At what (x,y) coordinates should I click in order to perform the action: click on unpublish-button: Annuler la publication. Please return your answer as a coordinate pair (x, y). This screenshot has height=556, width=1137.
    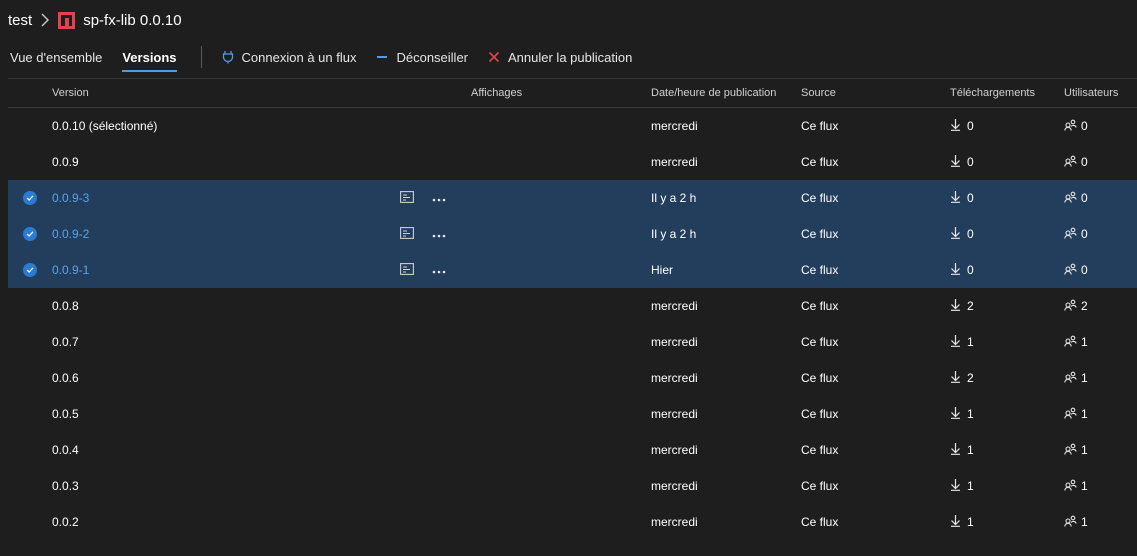
    Looking at the image, I should click on (560, 57).